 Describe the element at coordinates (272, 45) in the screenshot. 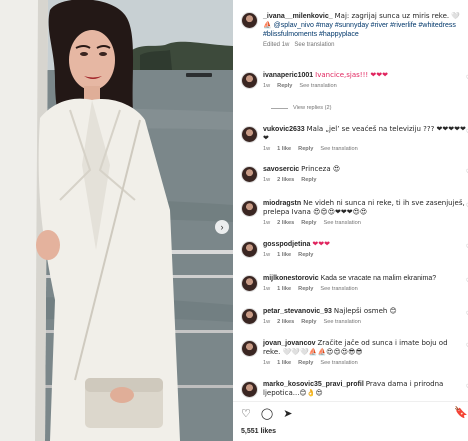

I see `caption-edited: Edited` at that location.